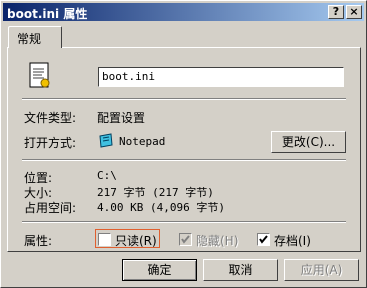 Image resolution: width=367 pixels, height=288 pixels. I want to click on archive-checkbox, so click(263, 239).